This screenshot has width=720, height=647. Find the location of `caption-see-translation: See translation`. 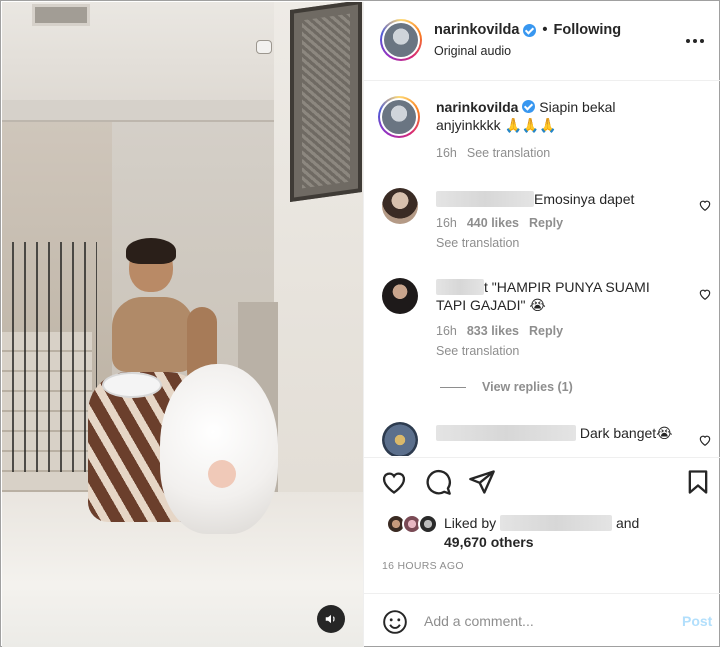

caption-see-translation: See translation is located at coordinates (508, 153).